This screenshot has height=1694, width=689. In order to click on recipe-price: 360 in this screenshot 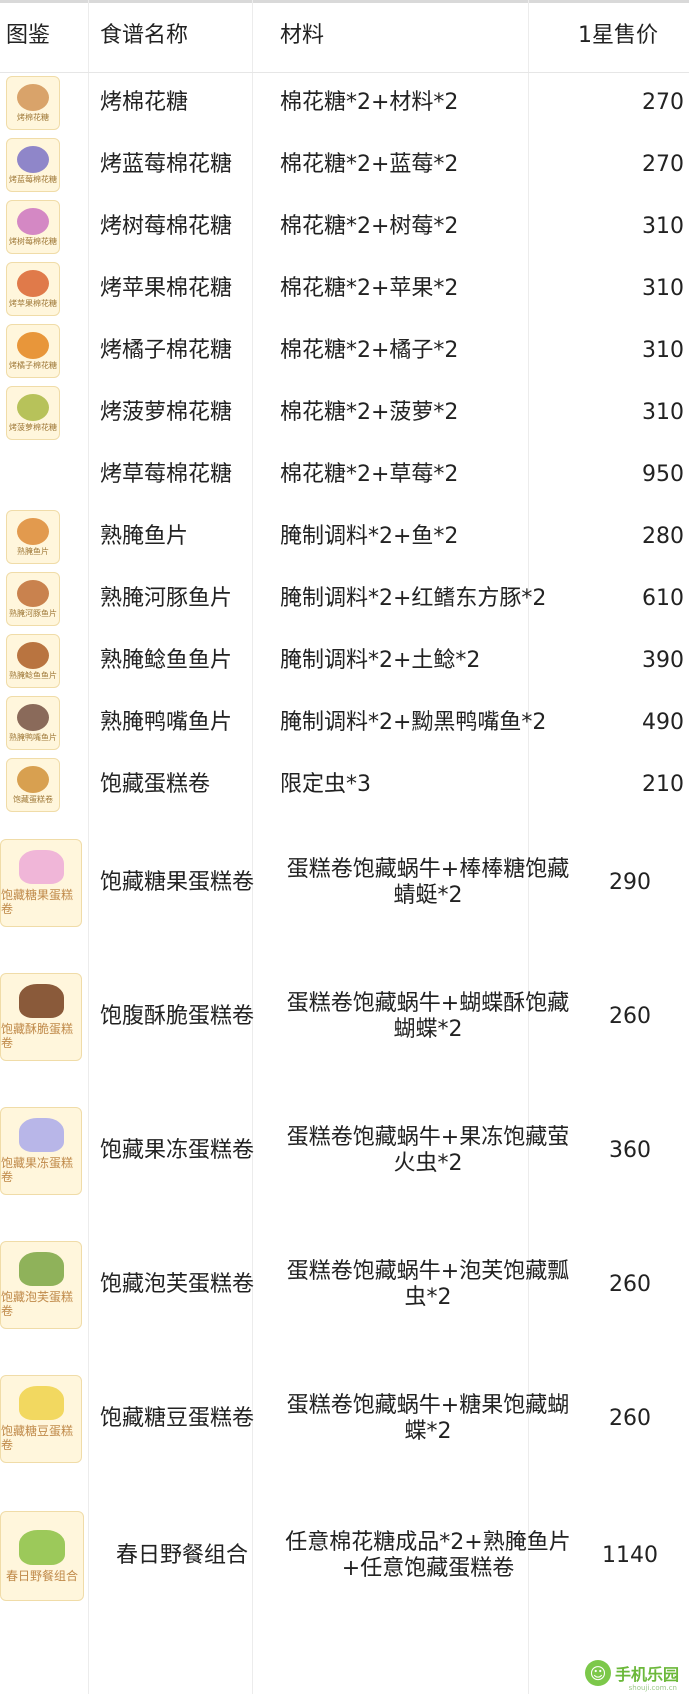, I will do `click(630, 1150)`.